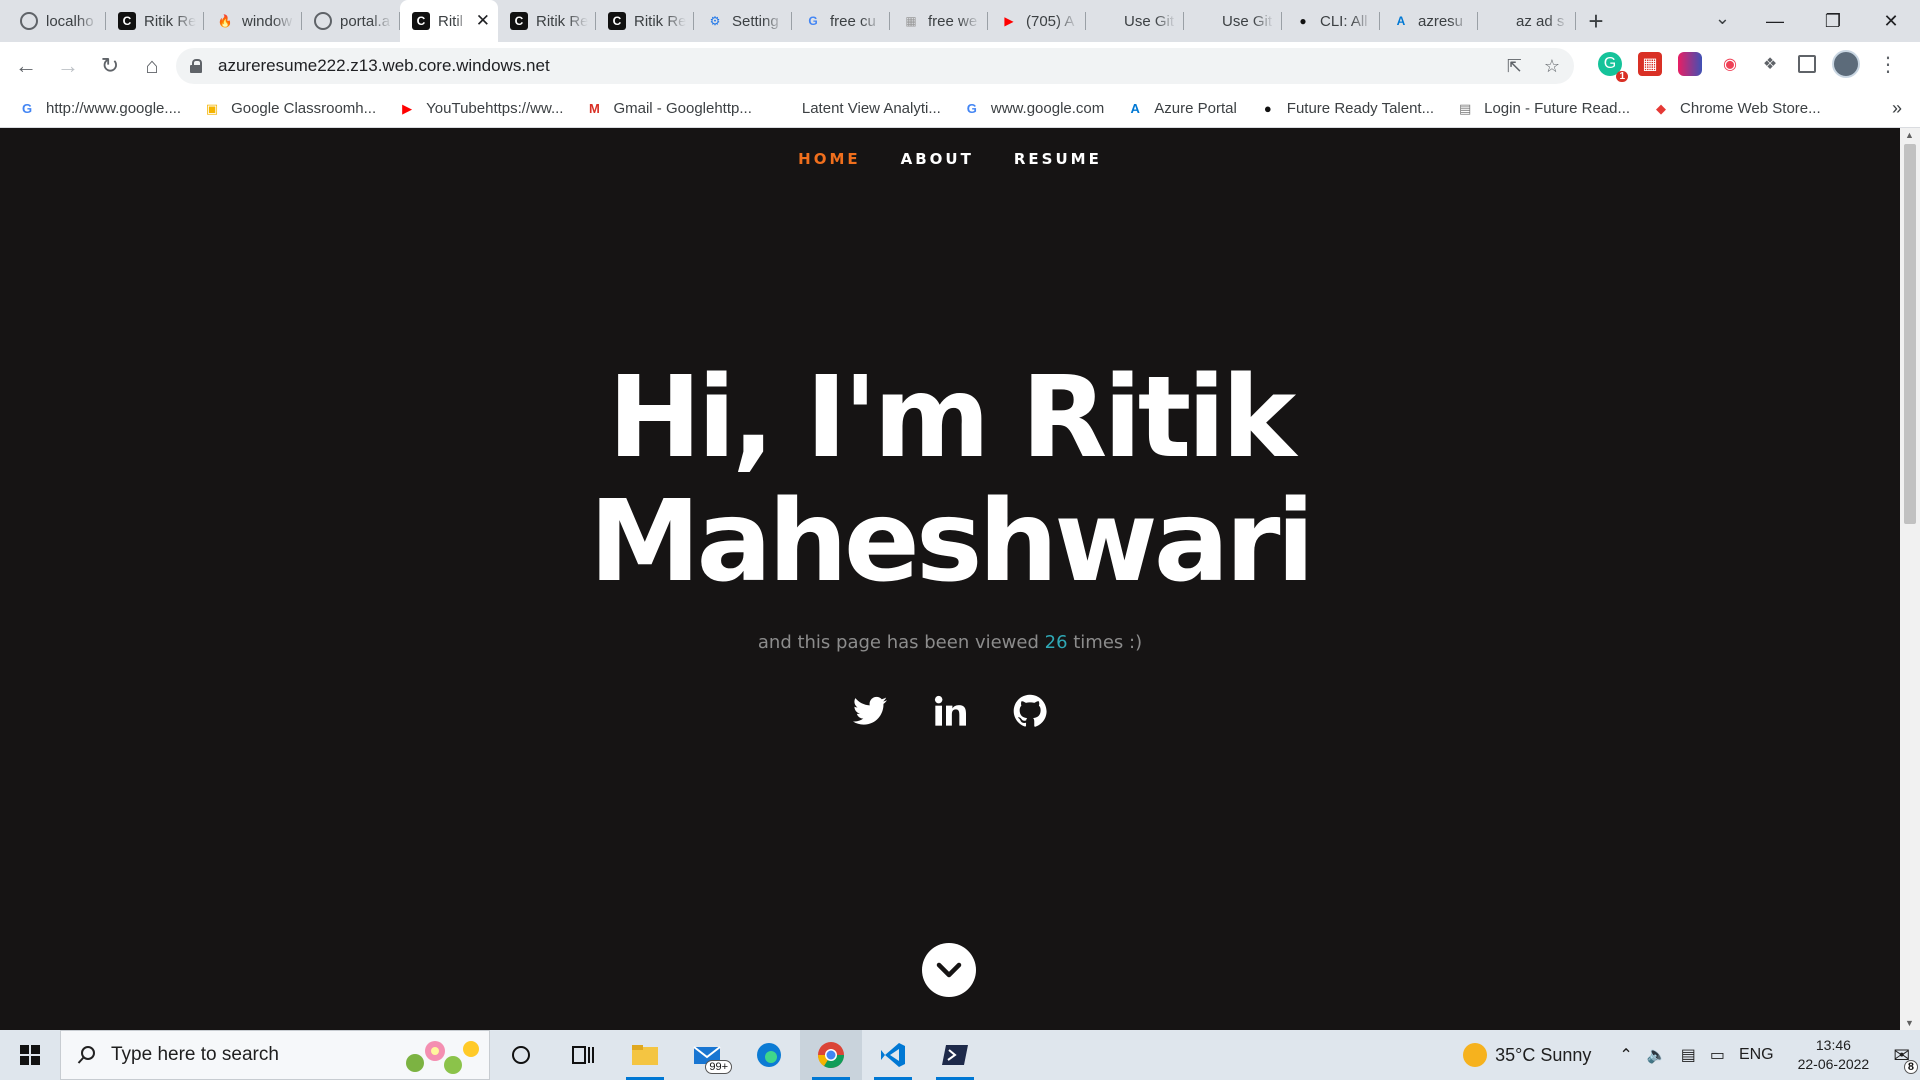 This screenshot has height=1080, width=1920. What do you see at coordinates (1909, 1023) in the screenshot?
I see `scroll-down-arrow-icon: ▼` at bounding box center [1909, 1023].